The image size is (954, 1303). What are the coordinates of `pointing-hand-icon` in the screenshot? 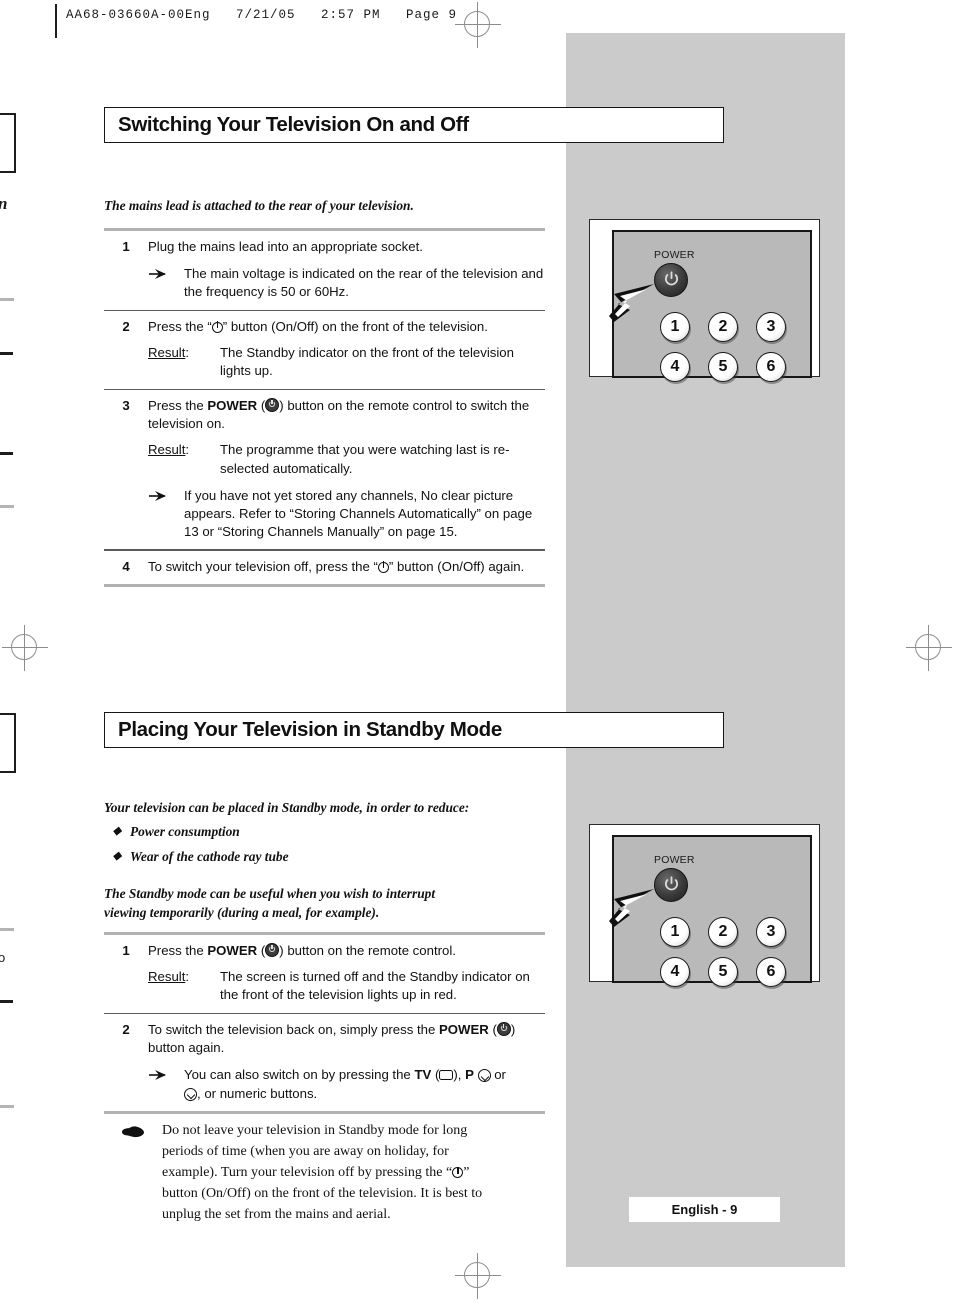 It's located at (133, 1172).